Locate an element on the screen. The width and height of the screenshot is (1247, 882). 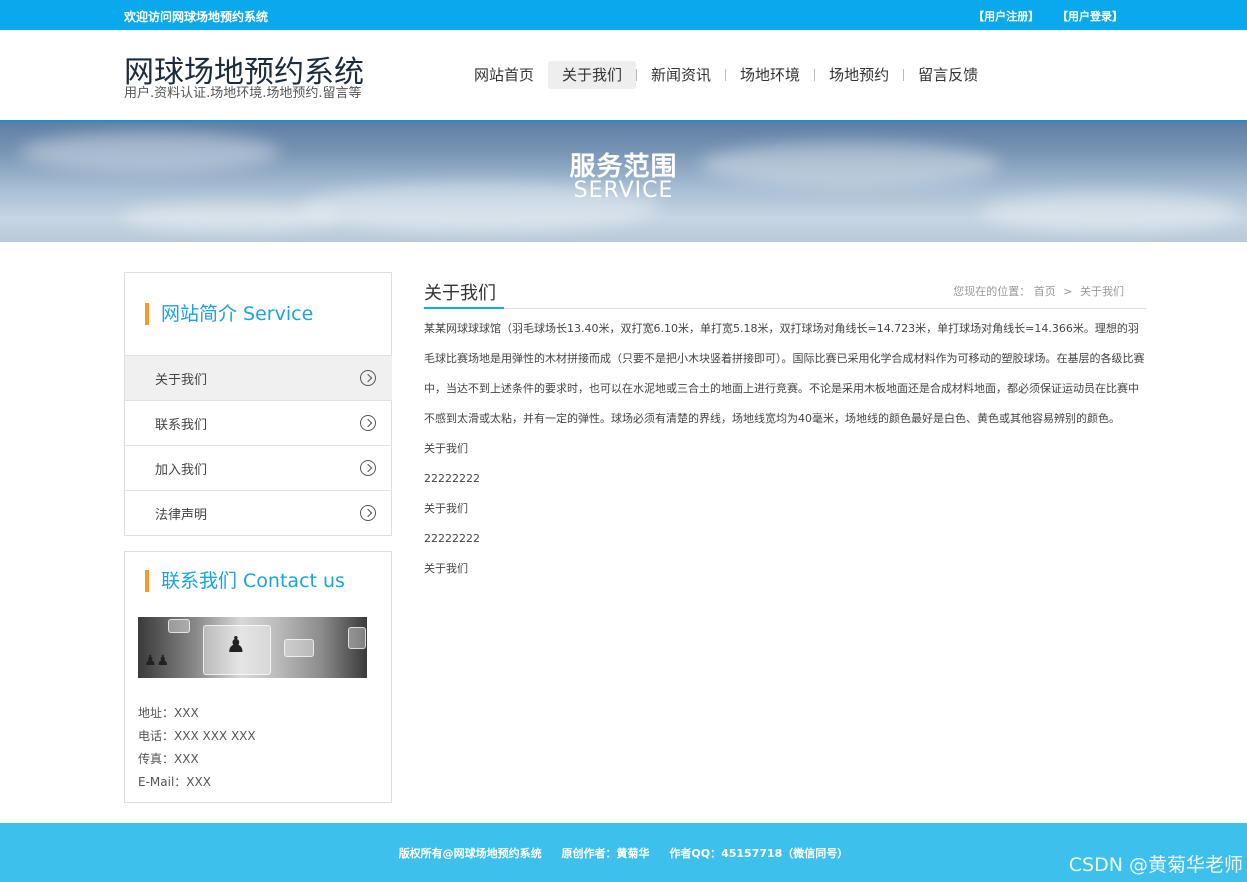
nav-item-about: 关于我们 is located at coordinates (592, 75).